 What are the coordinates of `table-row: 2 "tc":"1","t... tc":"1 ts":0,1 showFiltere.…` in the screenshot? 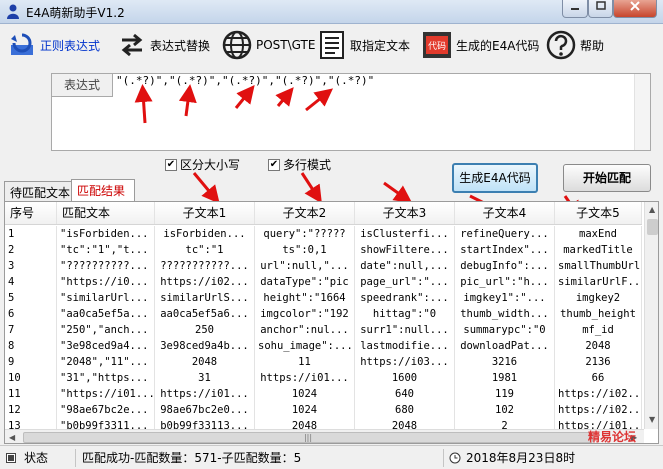 It's located at (323, 250).